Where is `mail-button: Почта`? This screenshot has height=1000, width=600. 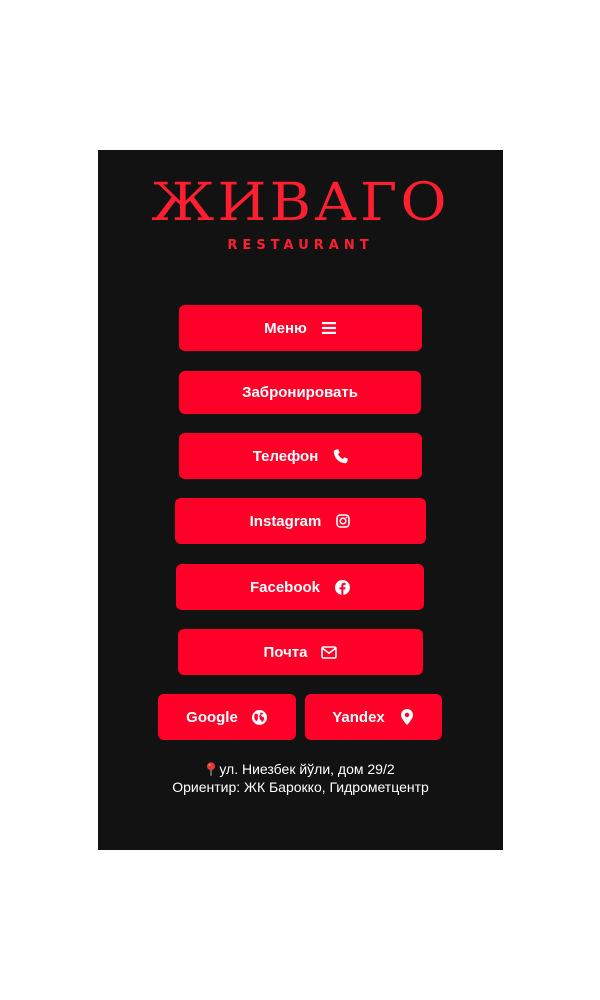 mail-button: Почта is located at coordinates (300, 652).